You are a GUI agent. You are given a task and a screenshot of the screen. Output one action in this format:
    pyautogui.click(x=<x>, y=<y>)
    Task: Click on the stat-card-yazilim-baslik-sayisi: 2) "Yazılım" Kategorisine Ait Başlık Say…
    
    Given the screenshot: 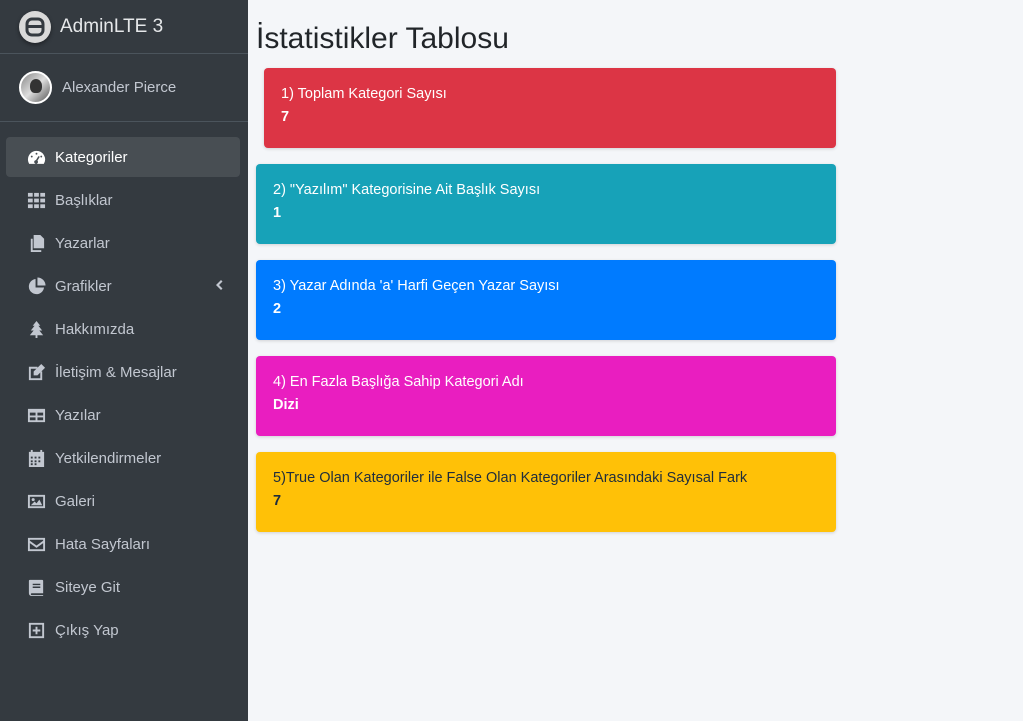 What is the action you would take?
    pyautogui.click(x=546, y=204)
    